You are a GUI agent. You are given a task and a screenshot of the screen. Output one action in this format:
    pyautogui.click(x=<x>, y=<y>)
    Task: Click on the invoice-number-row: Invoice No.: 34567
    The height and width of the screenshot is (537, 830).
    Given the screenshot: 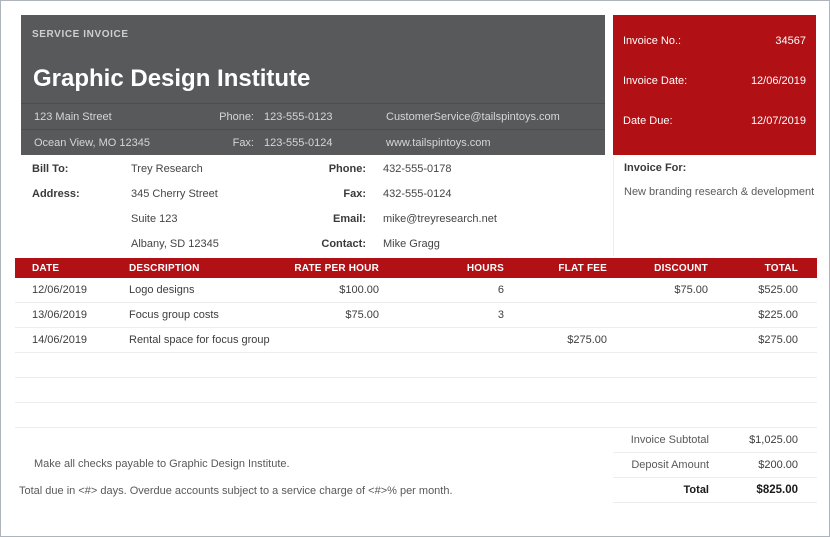 What is the action you would take?
    pyautogui.click(x=714, y=41)
    